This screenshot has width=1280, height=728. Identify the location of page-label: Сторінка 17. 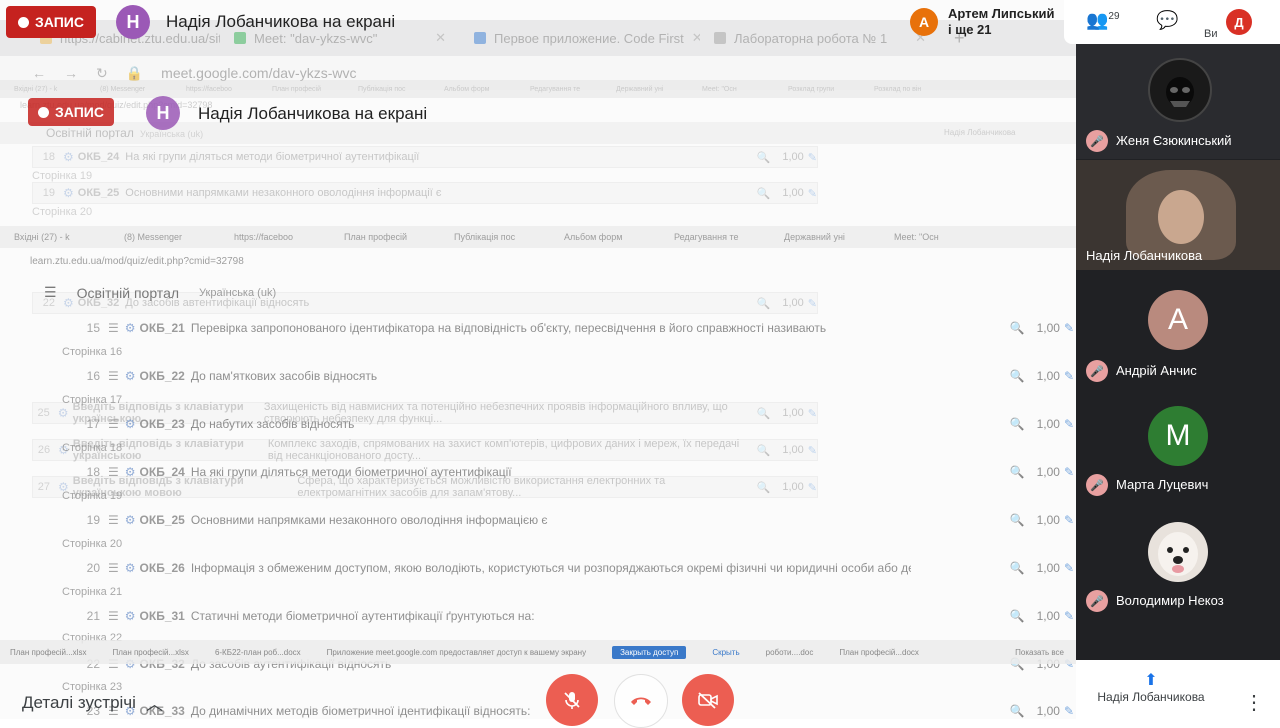
(92, 400).